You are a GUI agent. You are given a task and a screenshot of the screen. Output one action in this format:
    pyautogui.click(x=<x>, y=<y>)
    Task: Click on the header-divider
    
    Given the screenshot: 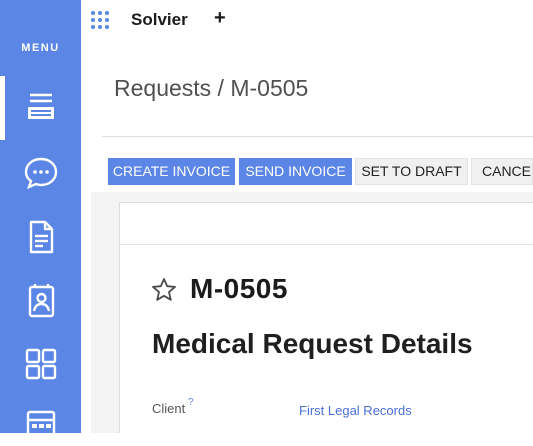 What is the action you would take?
    pyautogui.click(x=317, y=136)
    